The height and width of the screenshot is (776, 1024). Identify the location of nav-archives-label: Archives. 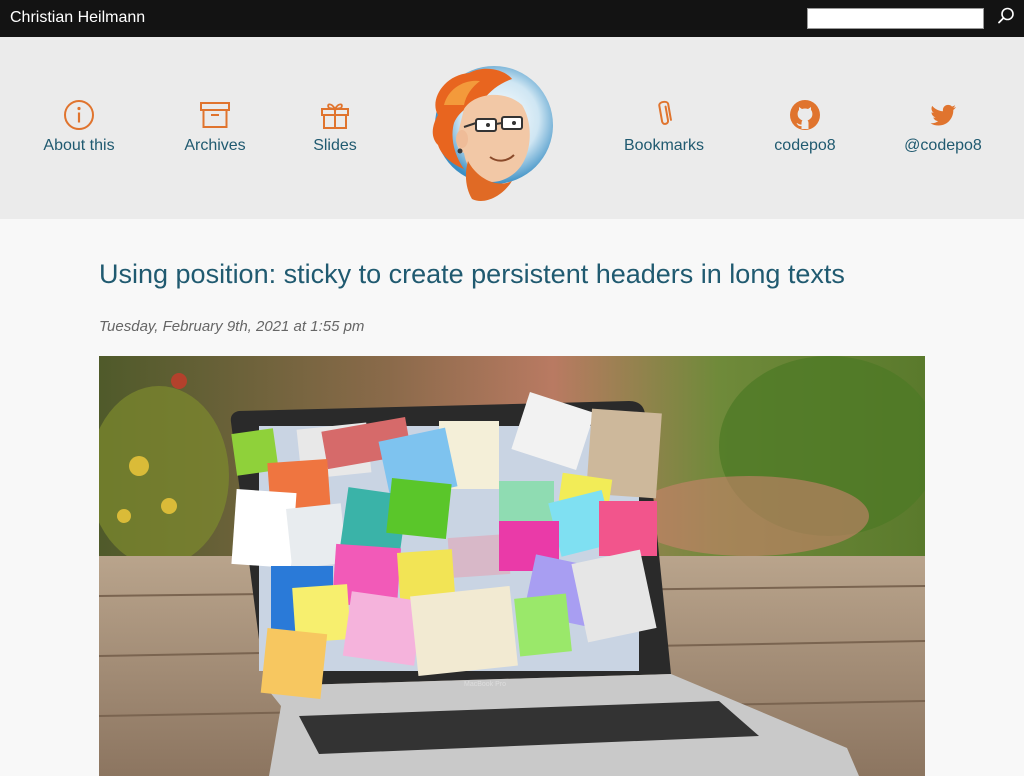
(215, 145).